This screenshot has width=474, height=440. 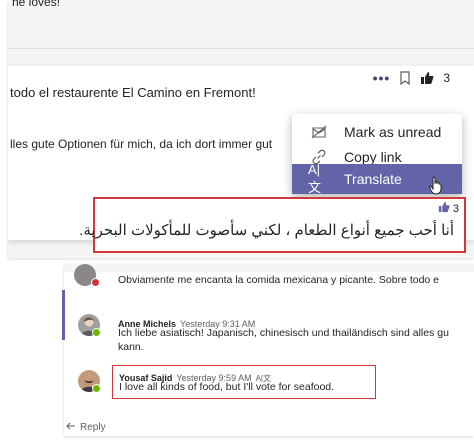 What do you see at coordinates (36, 4) in the screenshot?
I see `previous-message-text: he loves!` at bounding box center [36, 4].